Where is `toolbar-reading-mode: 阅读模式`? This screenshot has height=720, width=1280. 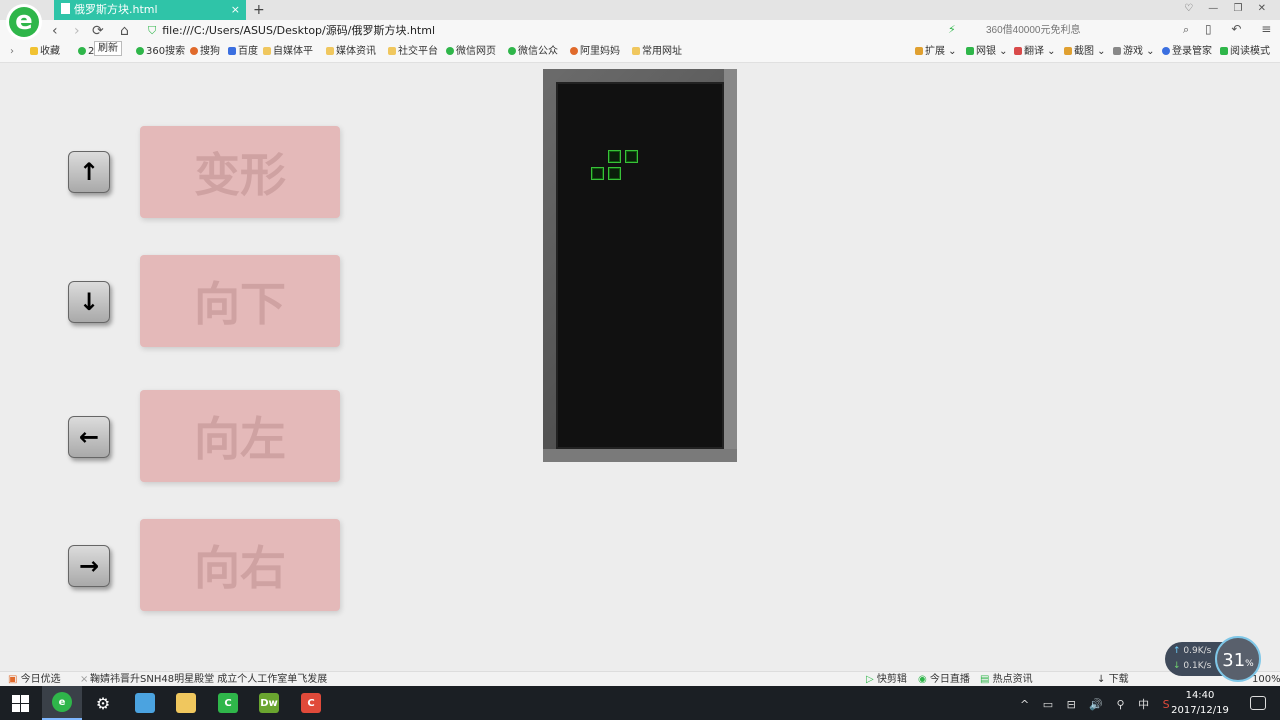
toolbar-reading-mode: 阅读模式 is located at coordinates (1245, 52).